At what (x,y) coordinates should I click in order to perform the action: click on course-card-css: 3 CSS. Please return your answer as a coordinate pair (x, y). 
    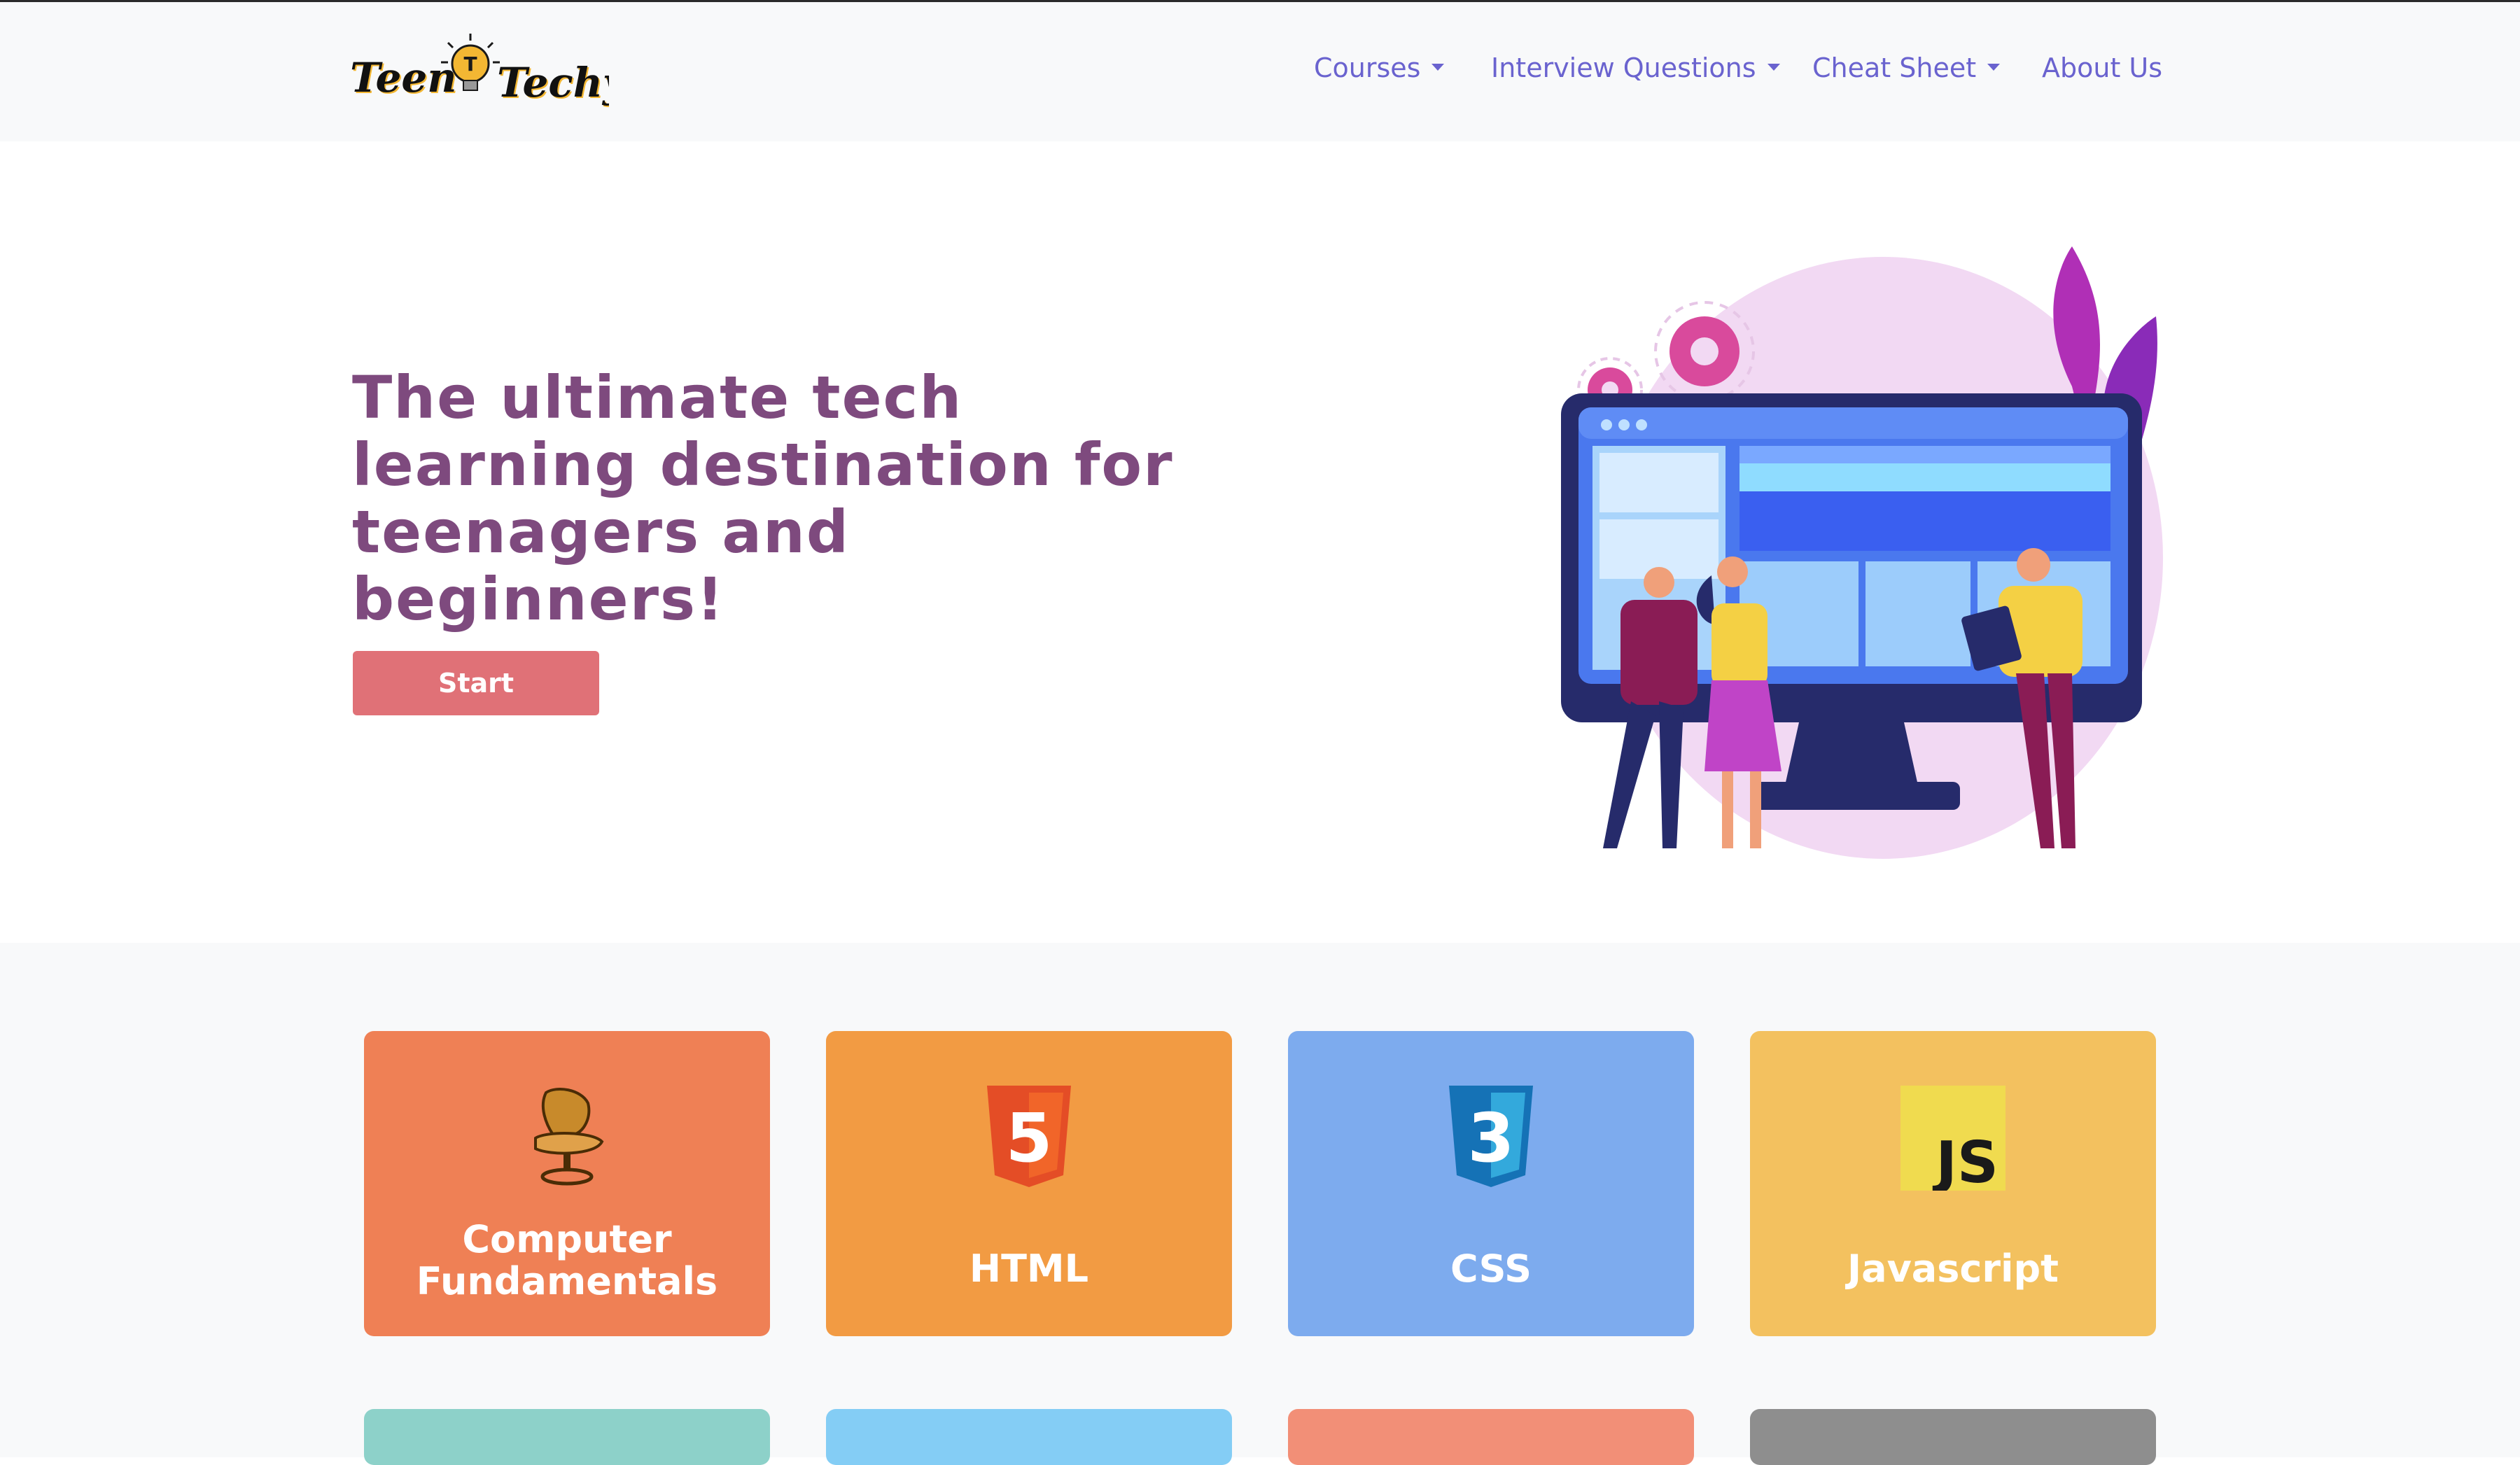
    Looking at the image, I should click on (1491, 1183).